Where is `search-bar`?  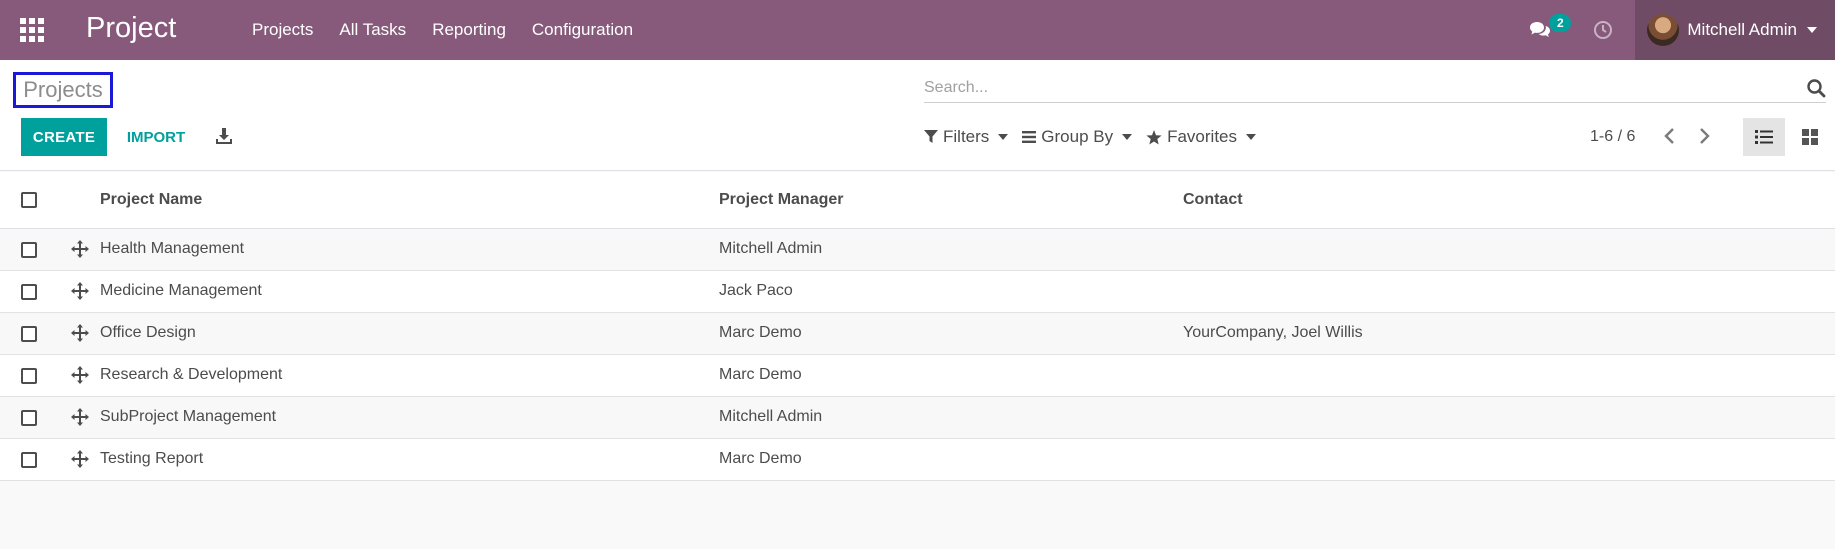
search-bar is located at coordinates (1375, 88).